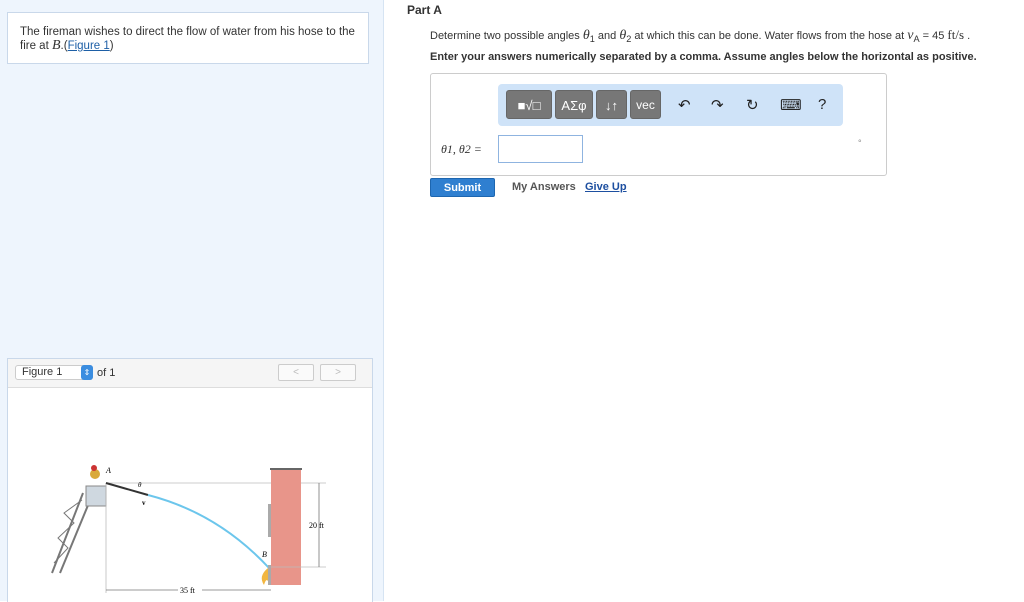 The height and width of the screenshot is (602, 1024). I want to click on reset-icon: ↻, so click(752, 105).